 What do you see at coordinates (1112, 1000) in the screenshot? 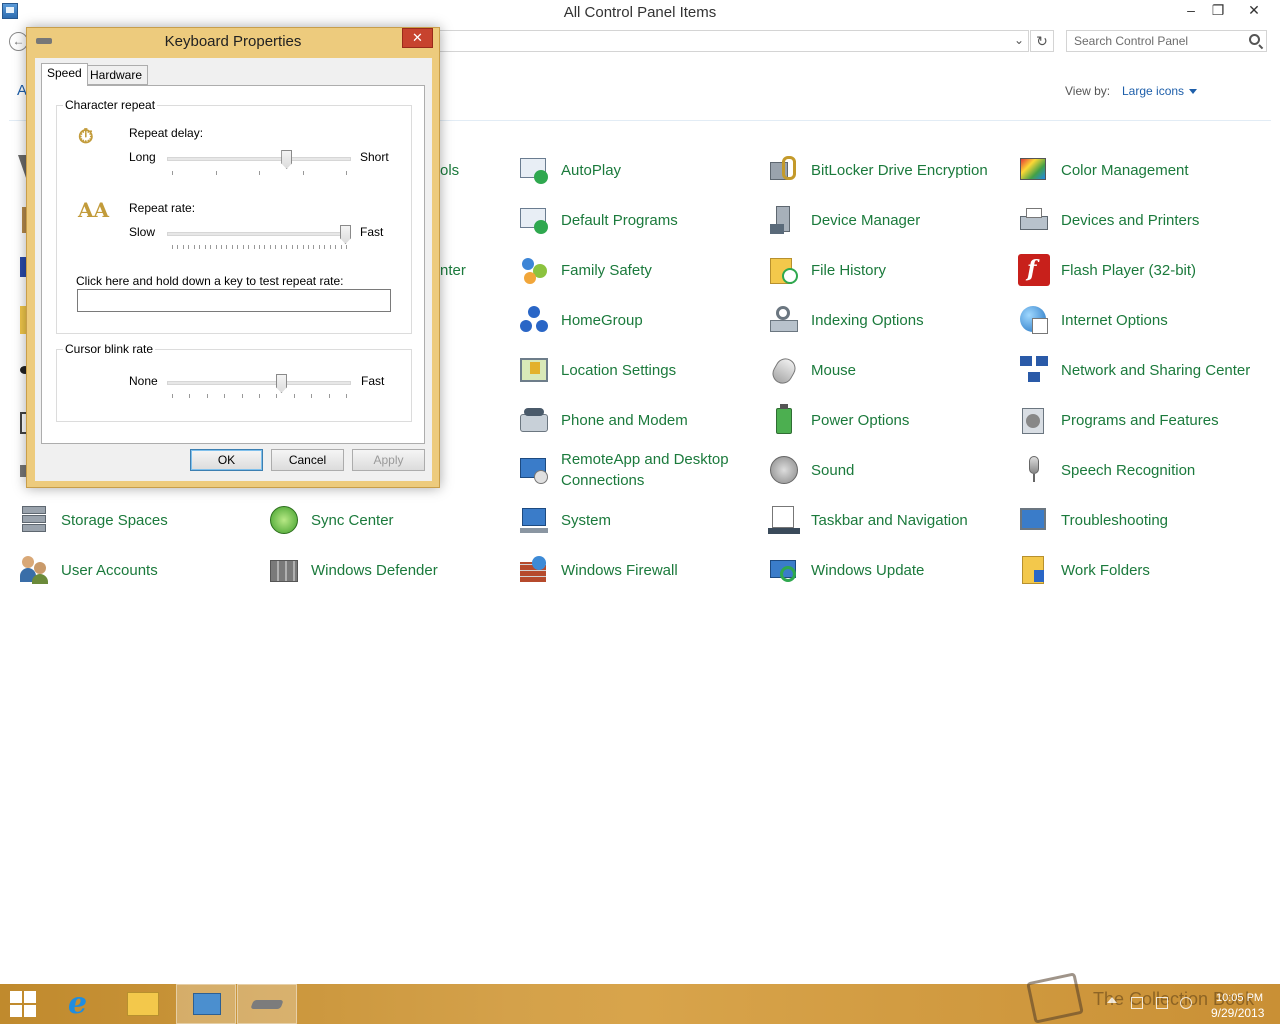
I see `show-hidden-icons-icon` at bounding box center [1112, 1000].